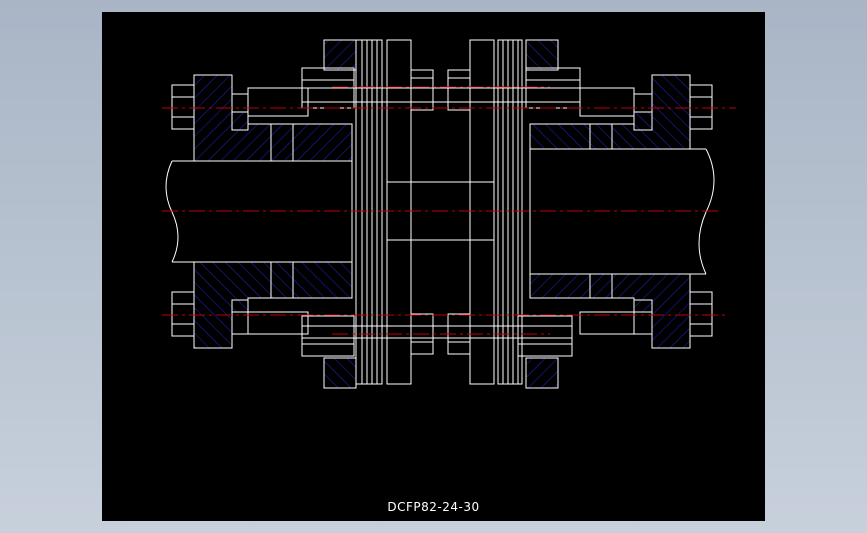  What do you see at coordinates (433, 507) in the screenshot?
I see `drawing-title: DCFP82-24-30` at bounding box center [433, 507].